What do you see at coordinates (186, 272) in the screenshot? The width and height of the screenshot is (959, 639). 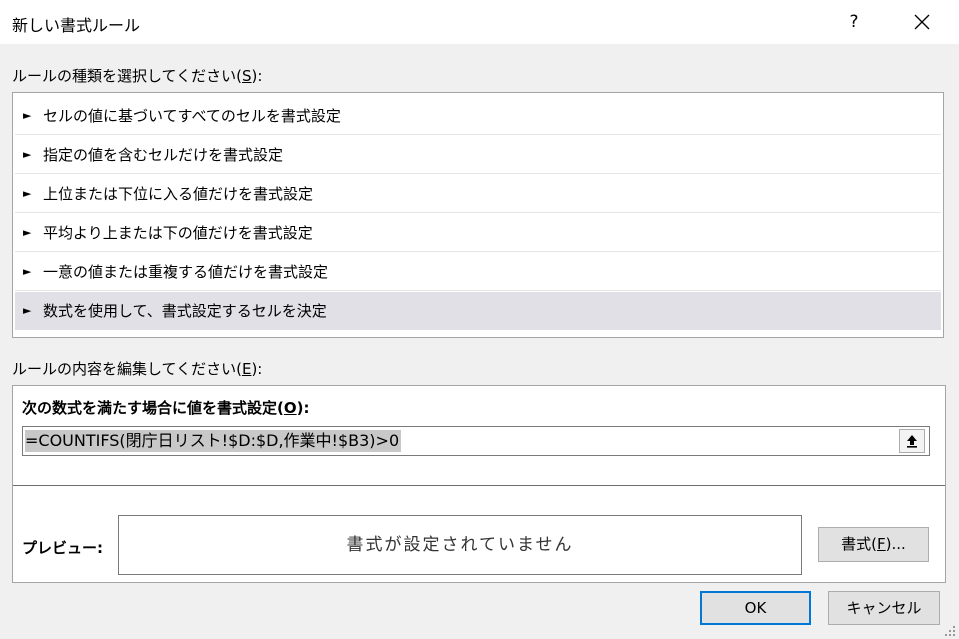 I see `rule-type-item-label: 一意の値または重複する値だけを書式設定` at bounding box center [186, 272].